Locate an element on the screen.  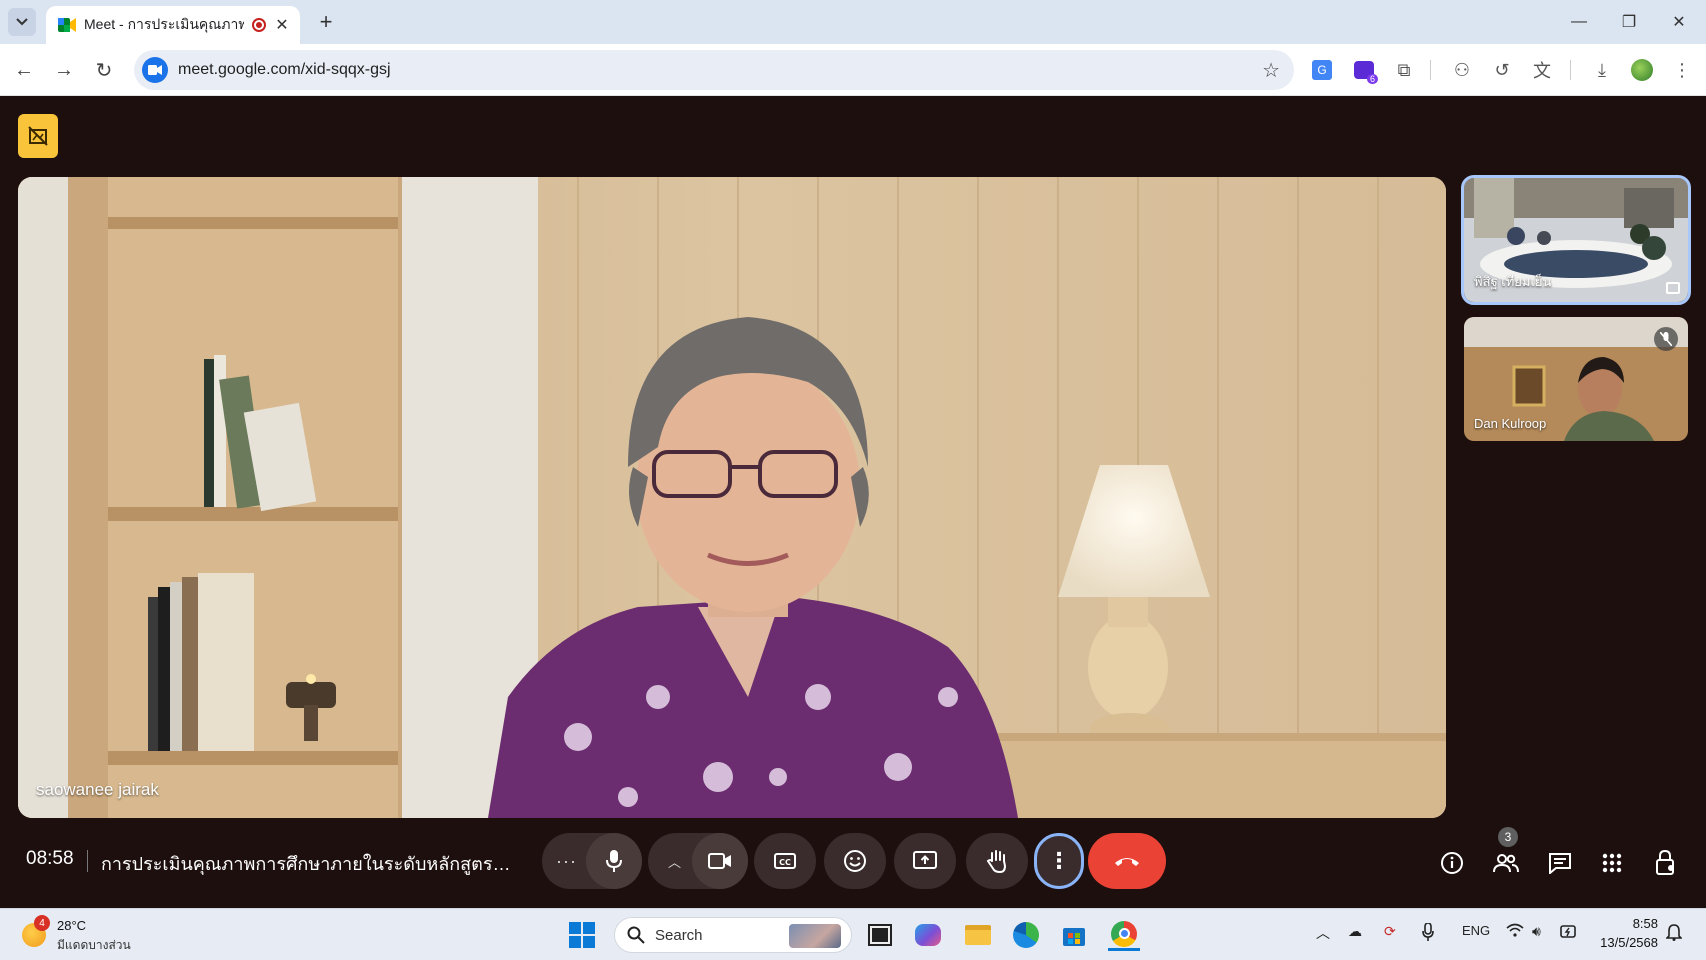
edge-browser-icon is located at coordinates (1026, 935).